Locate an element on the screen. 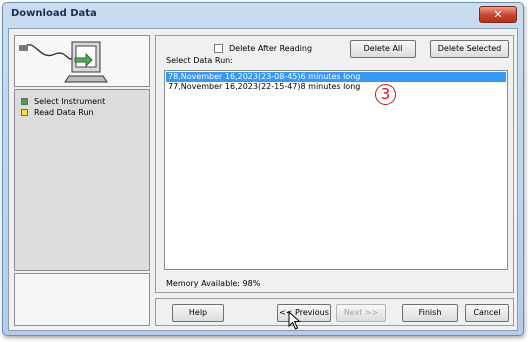 Image resolution: width=528 pixels, height=342 pixels. step-read-data-run: Read Data Run is located at coordinates (57, 112).